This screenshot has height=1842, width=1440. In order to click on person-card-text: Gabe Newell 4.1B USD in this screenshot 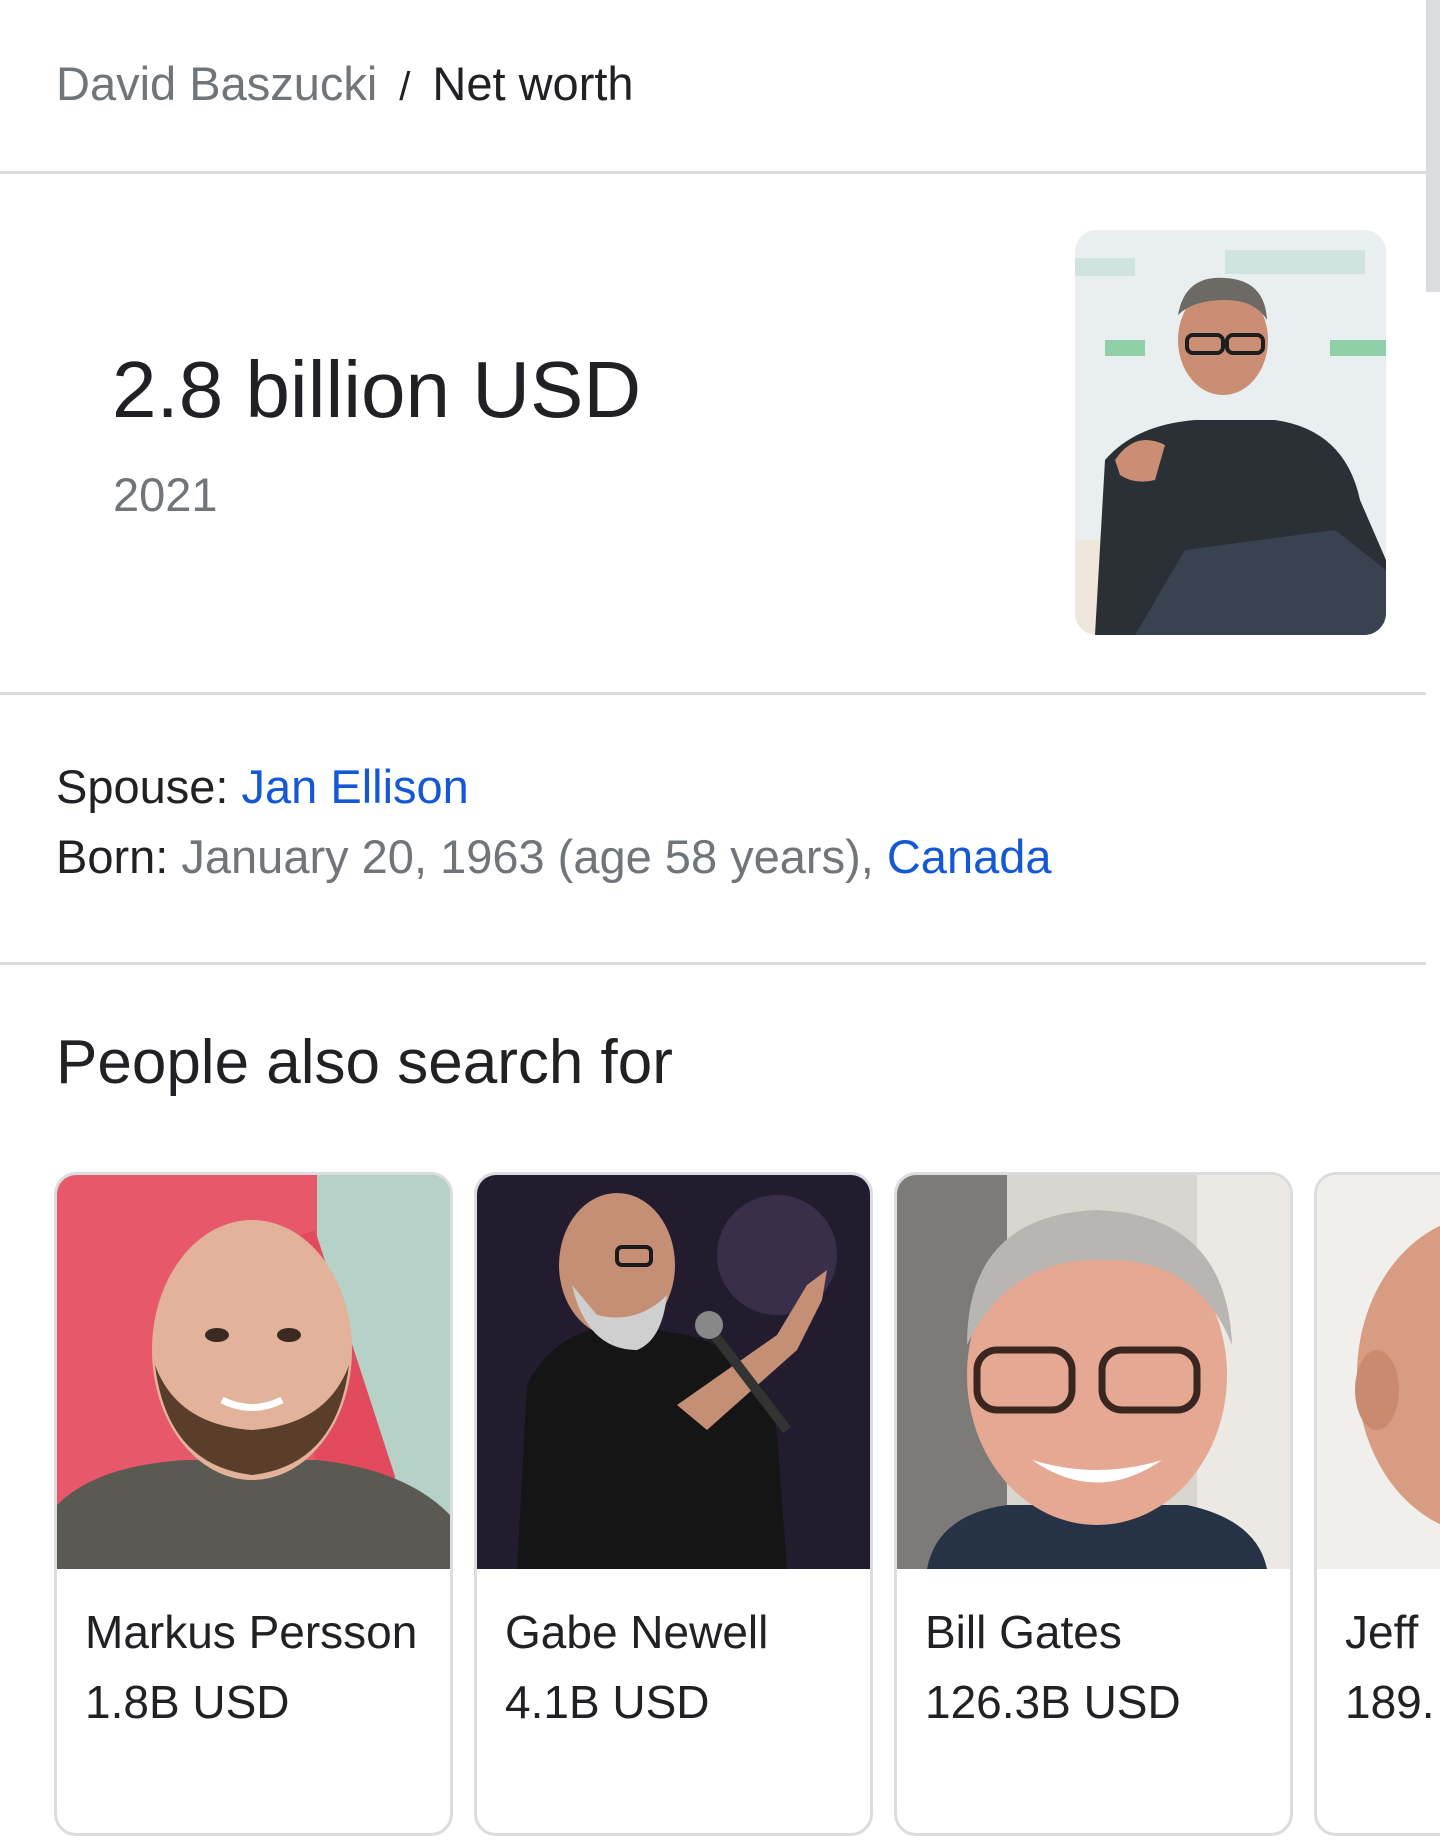, I will do `click(677, 1667)`.